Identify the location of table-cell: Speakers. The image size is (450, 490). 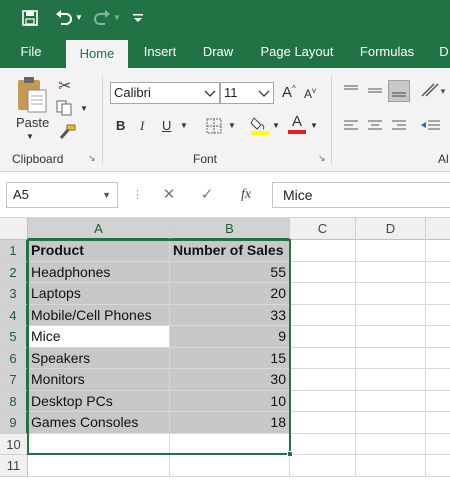
(99, 358).